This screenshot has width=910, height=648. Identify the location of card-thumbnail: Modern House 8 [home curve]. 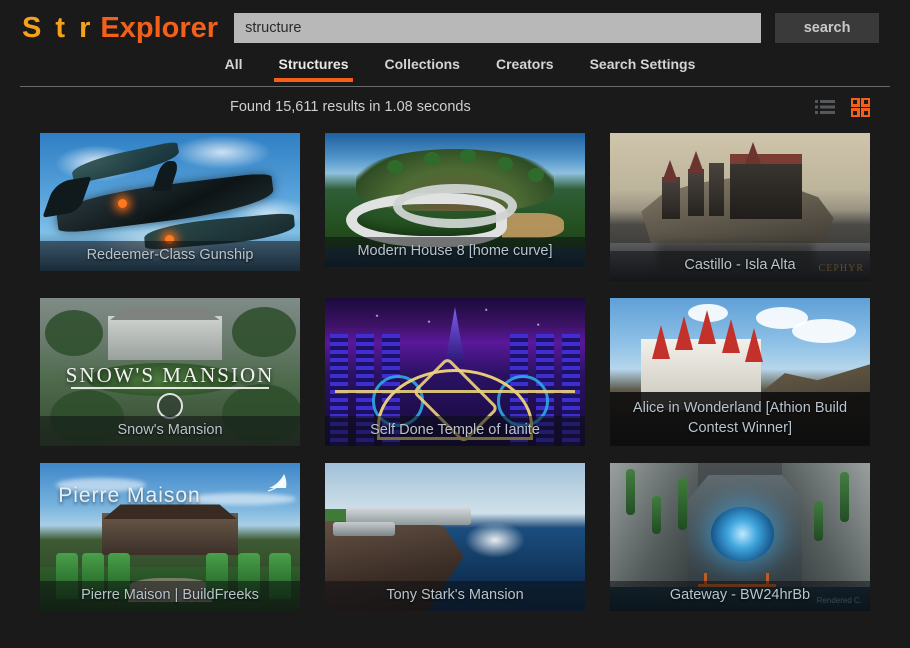
(455, 200).